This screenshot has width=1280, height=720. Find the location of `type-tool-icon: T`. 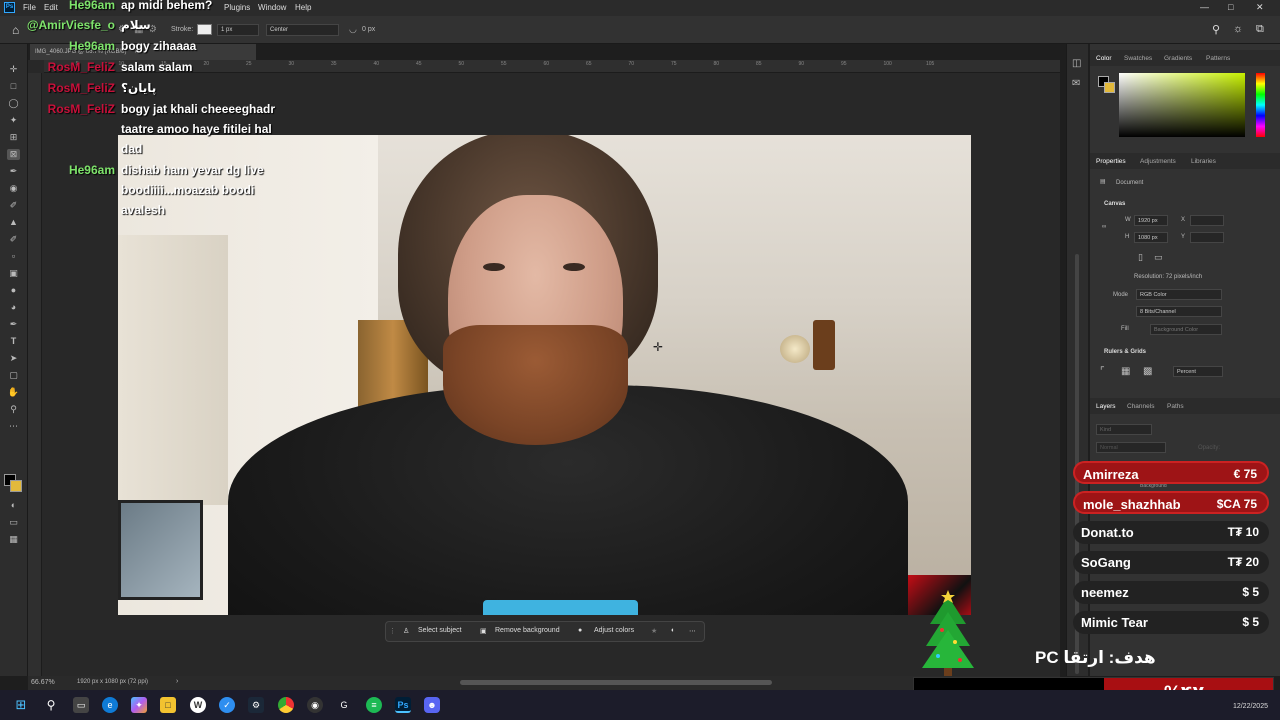

type-tool-icon: T is located at coordinates (13, 341).